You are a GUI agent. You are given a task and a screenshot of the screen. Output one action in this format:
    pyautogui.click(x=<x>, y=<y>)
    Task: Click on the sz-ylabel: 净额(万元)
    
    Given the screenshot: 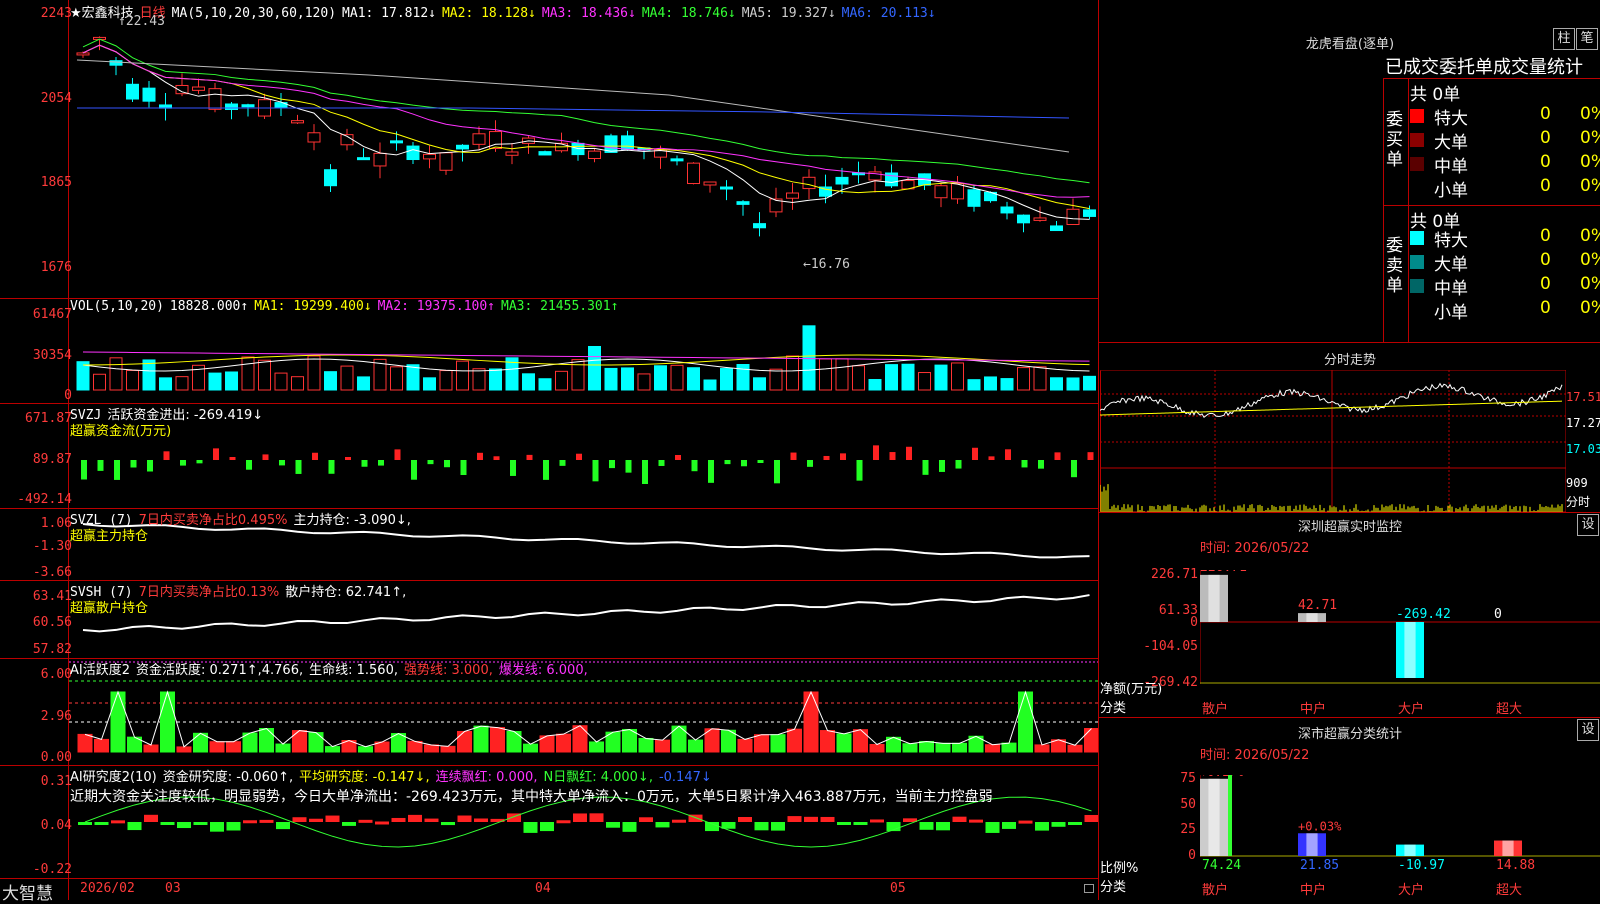 What is the action you would take?
    pyautogui.click(x=1131, y=689)
    